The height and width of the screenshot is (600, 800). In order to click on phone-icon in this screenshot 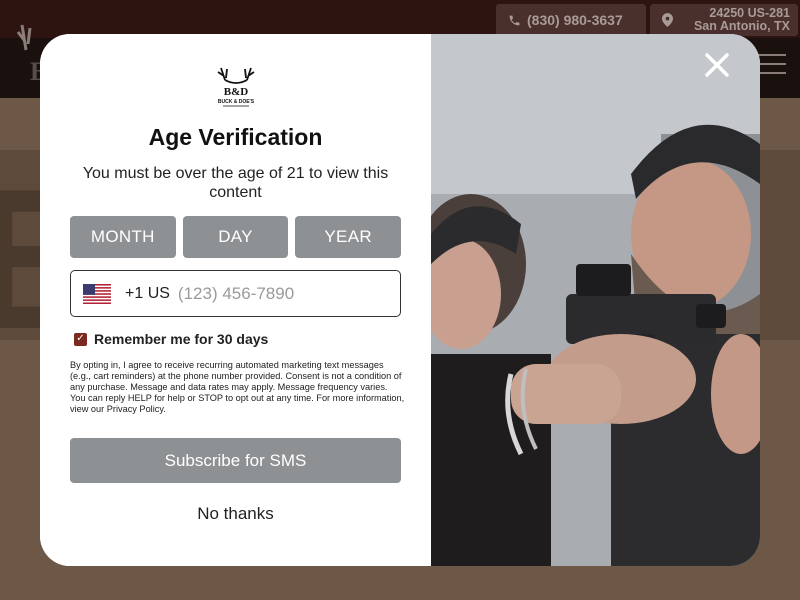, I will do `click(514, 20)`.